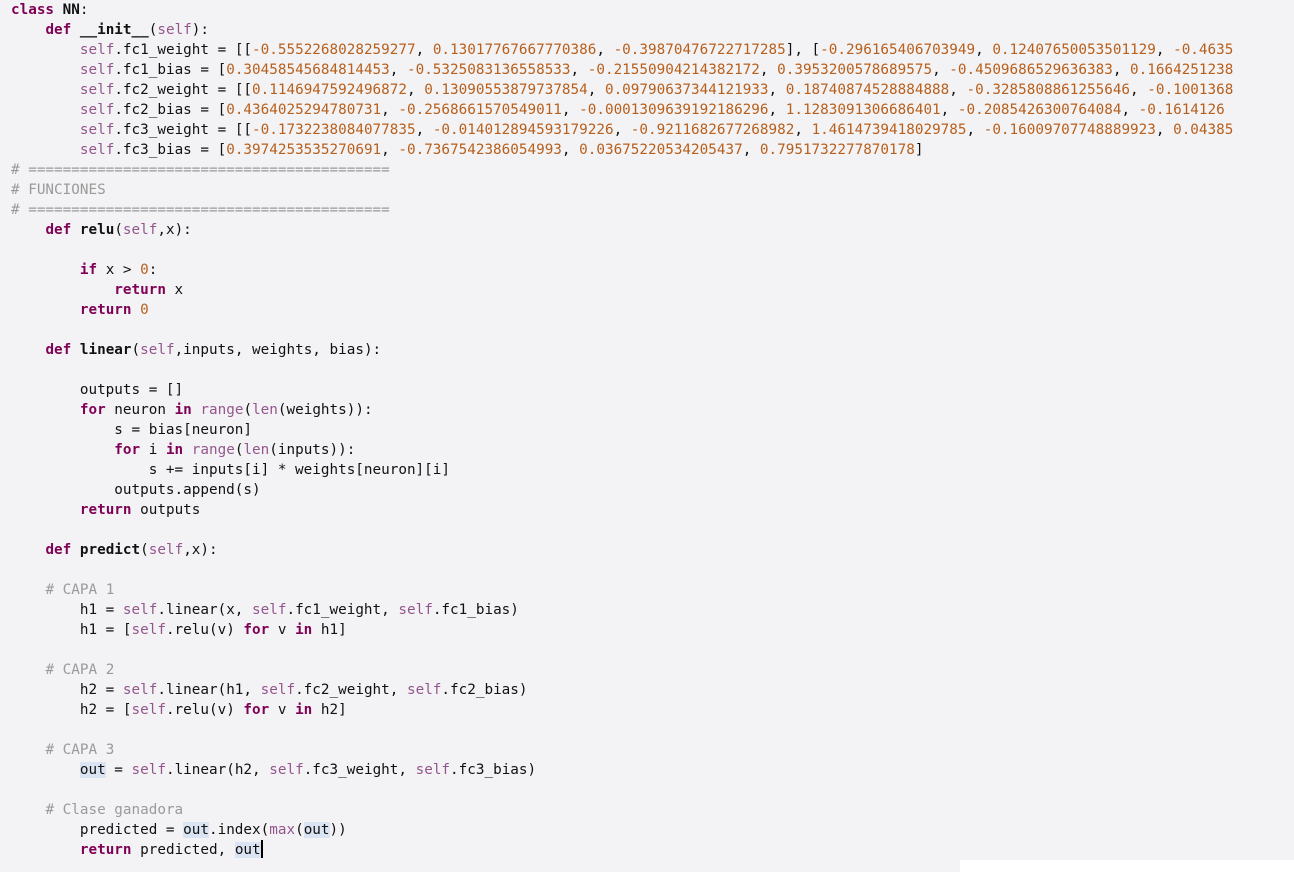 The height and width of the screenshot is (890, 1294). What do you see at coordinates (92, 410) in the screenshot?
I see `keyword-token: for` at bounding box center [92, 410].